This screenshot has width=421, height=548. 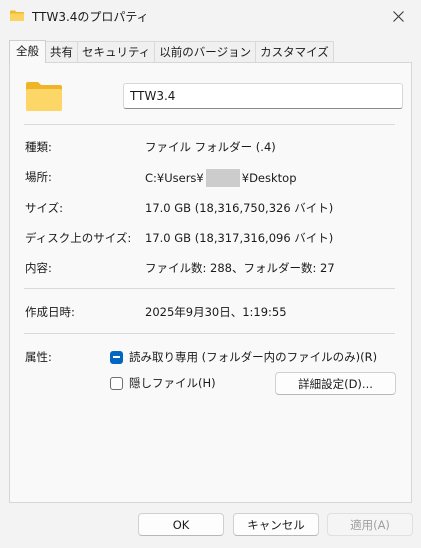 What do you see at coordinates (27, 51) in the screenshot?
I see `tab-general: 全般` at bounding box center [27, 51].